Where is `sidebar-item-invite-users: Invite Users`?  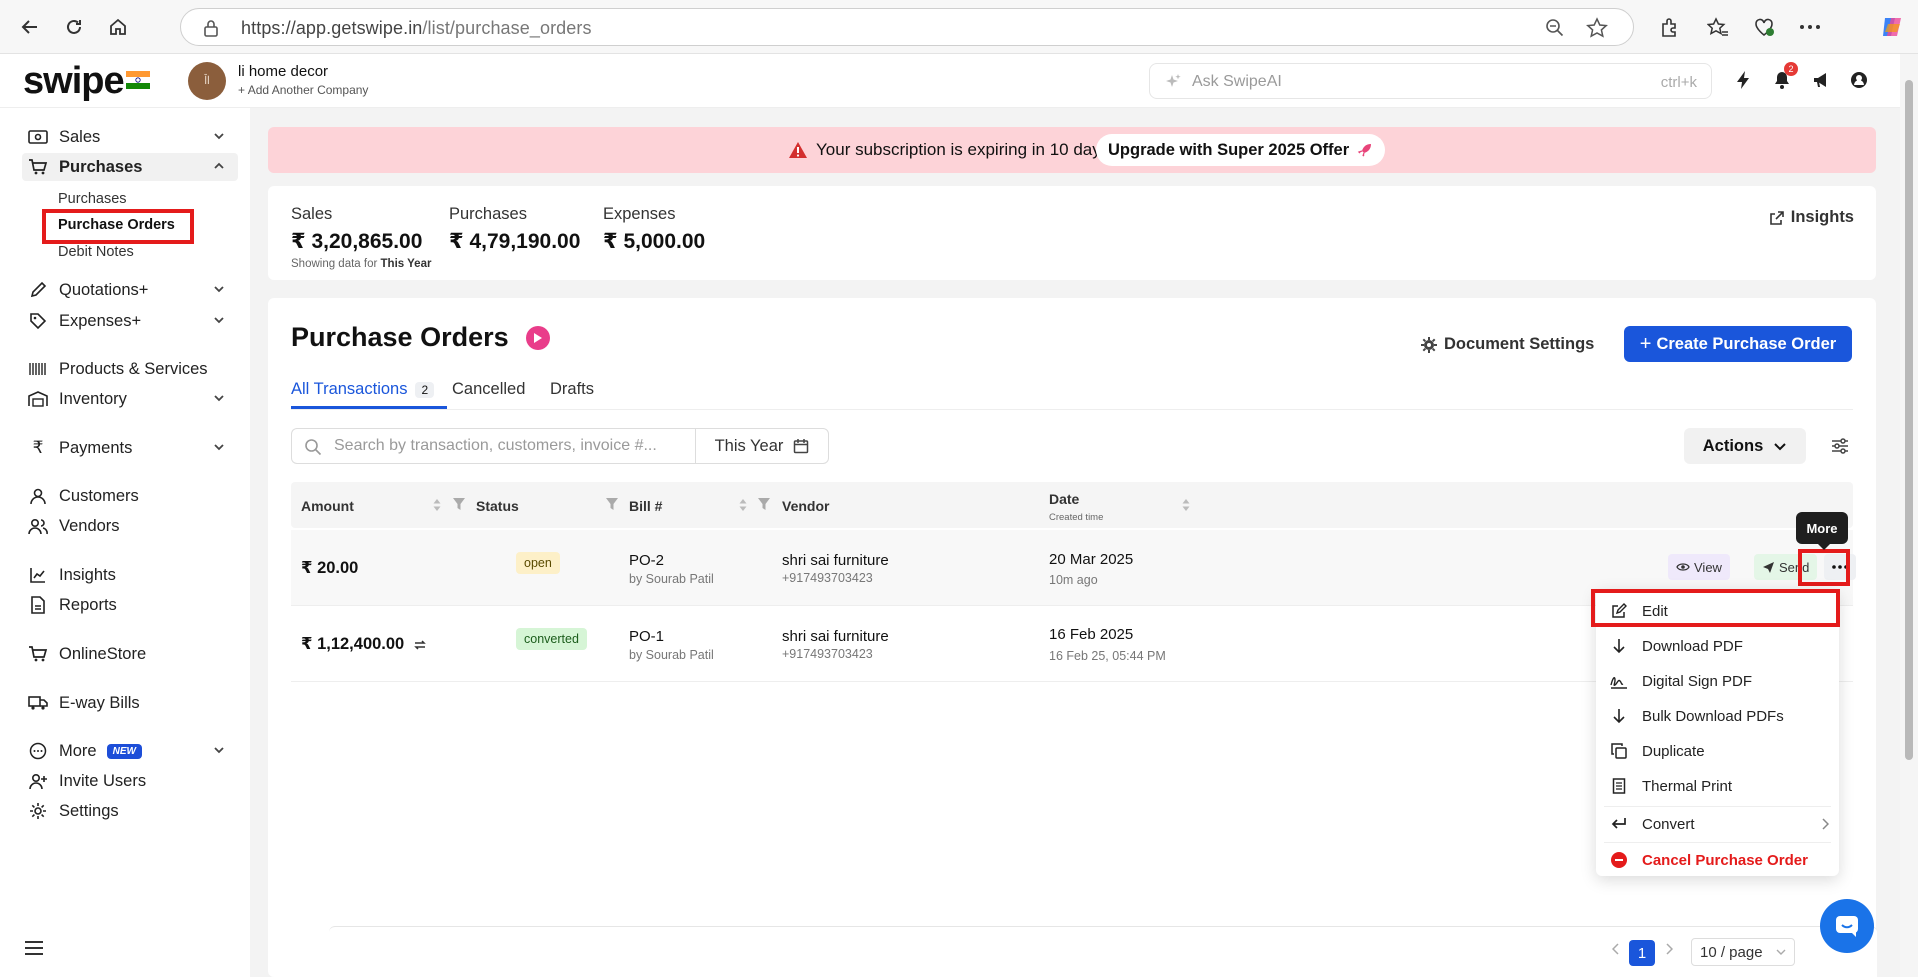
sidebar-item-invite-users: Invite Users is located at coordinates (130, 781).